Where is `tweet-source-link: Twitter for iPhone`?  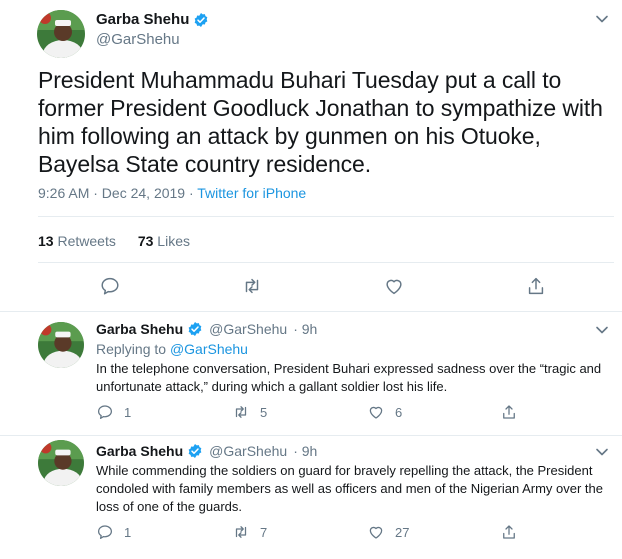 tweet-source-link: Twitter for iPhone is located at coordinates (251, 193).